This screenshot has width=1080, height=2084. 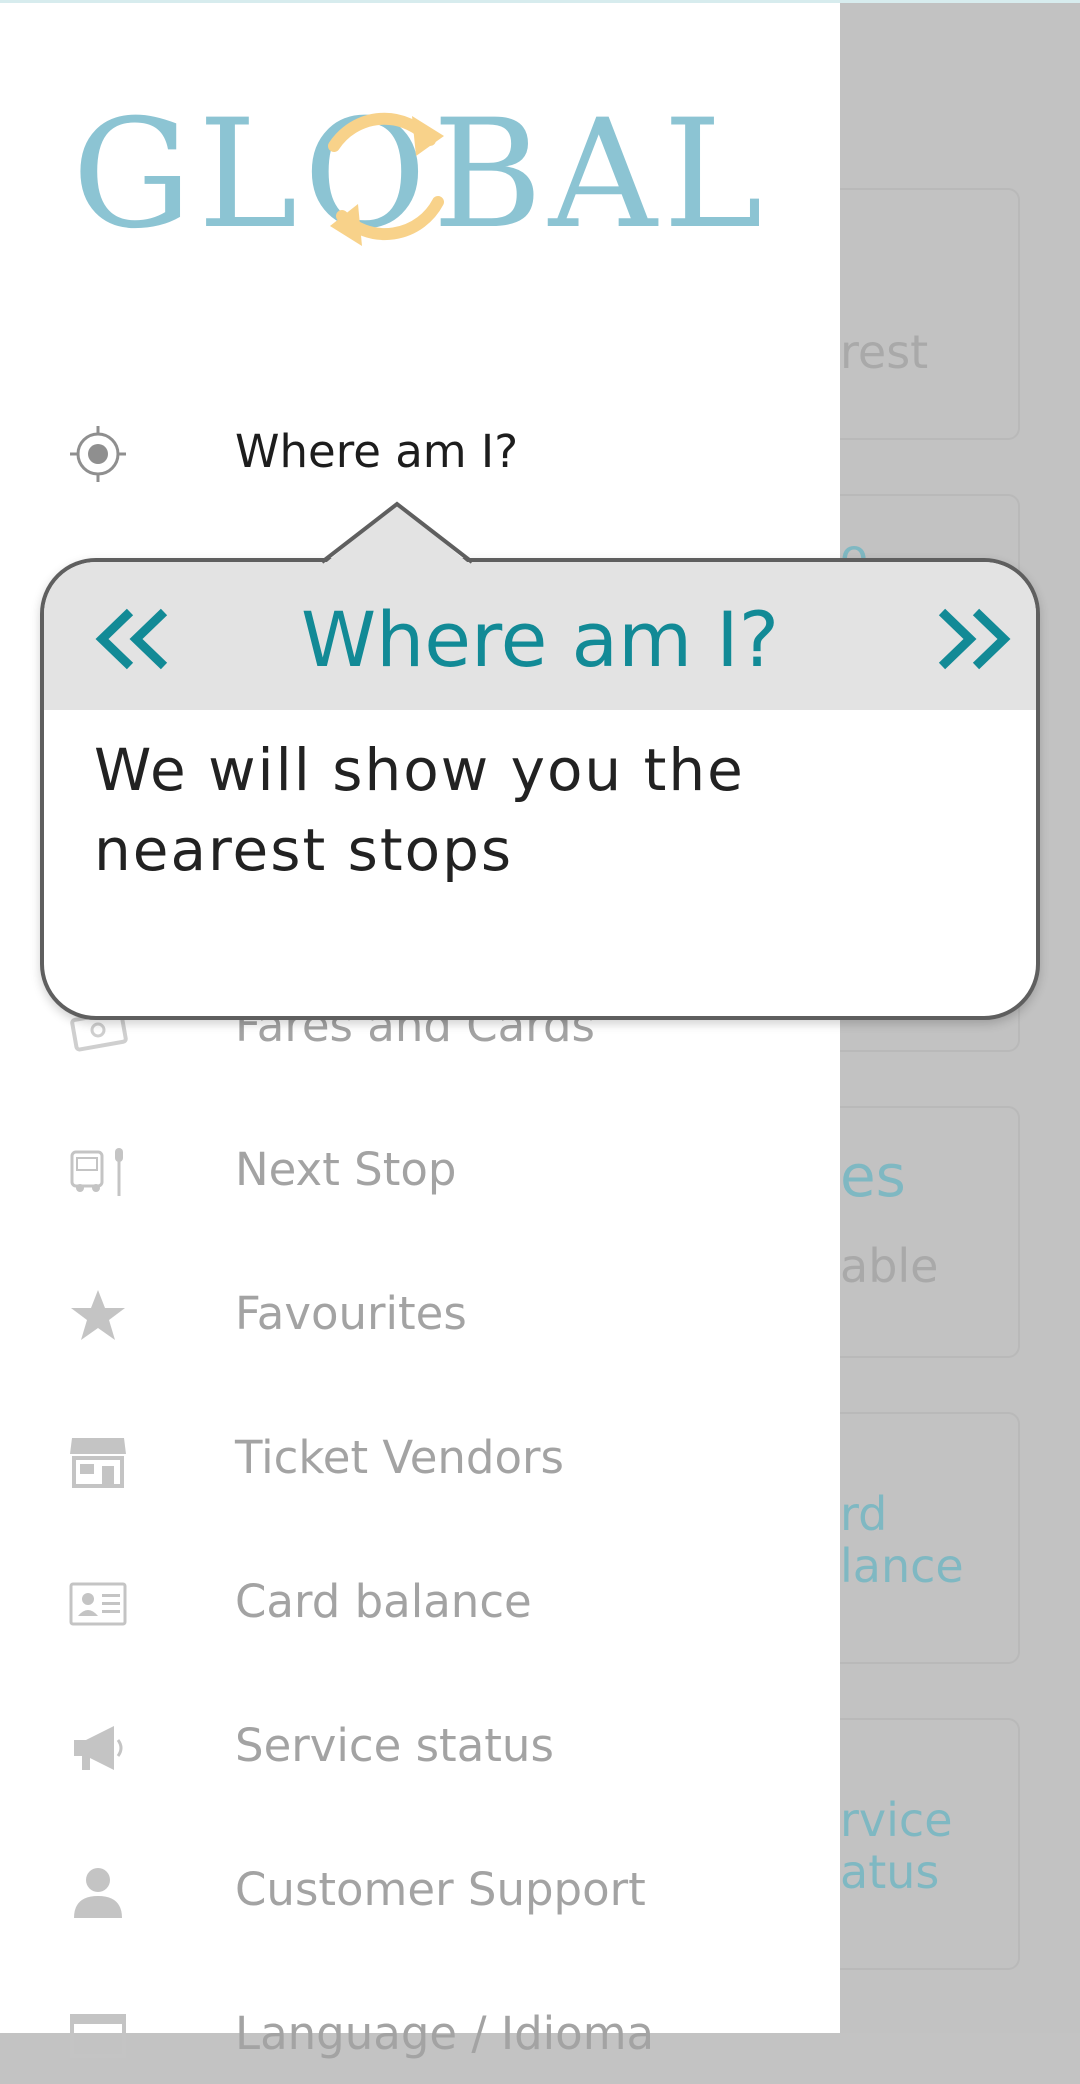 I want to click on menu-item-next-stop: Next Stop, so click(x=420, y=1170).